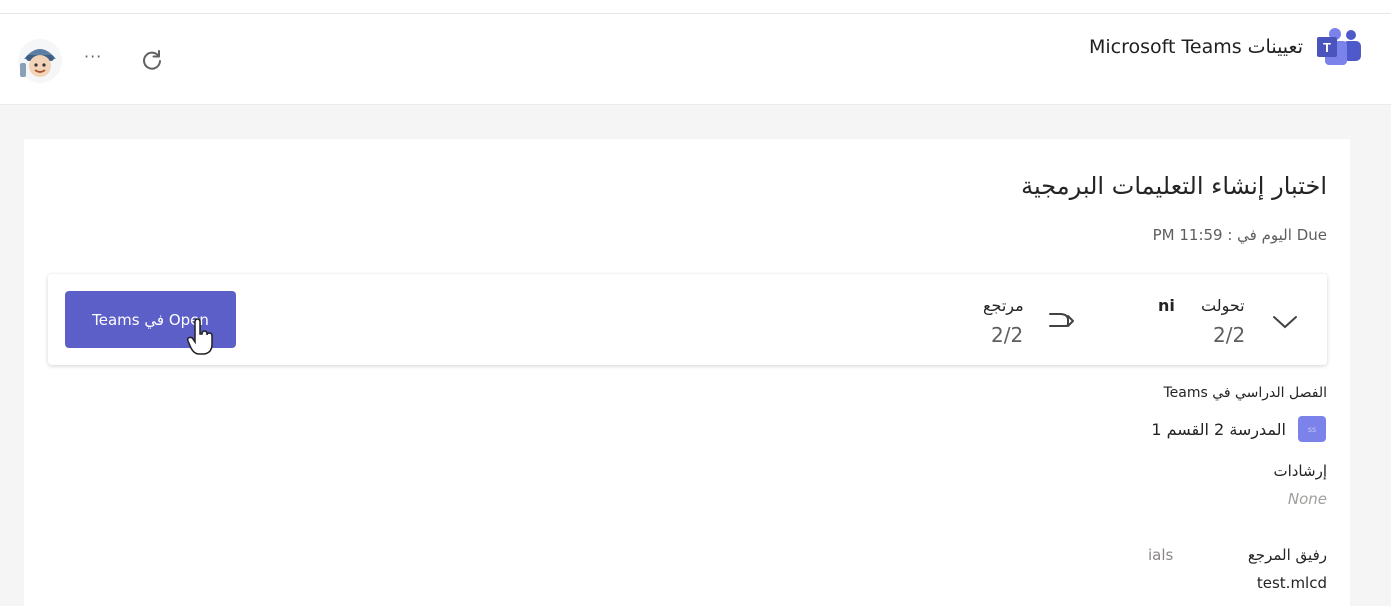  What do you see at coordinates (1285, 322) in the screenshot?
I see `chevron-down-icon` at bounding box center [1285, 322].